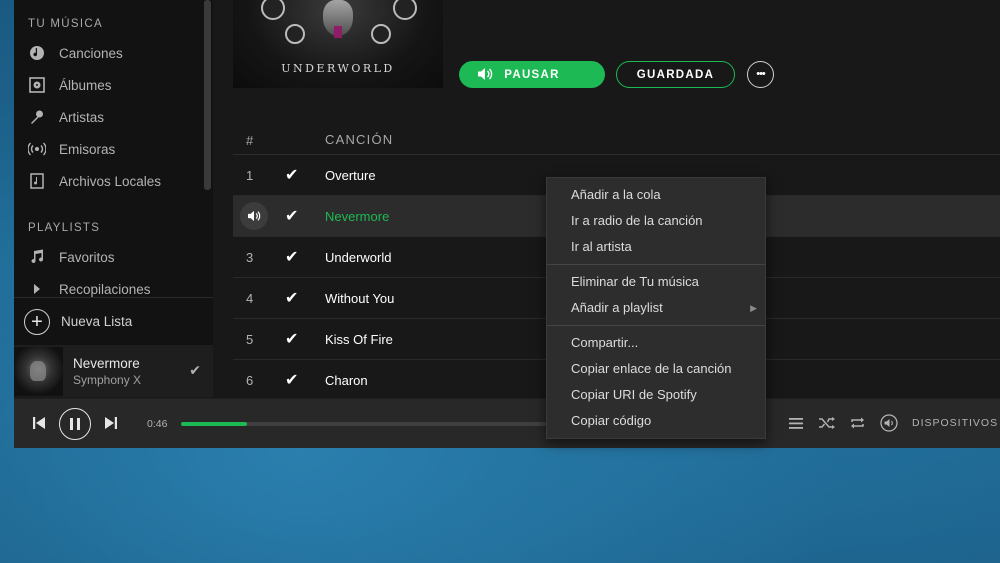  Describe the element at coordinates (157, 424) in the screenshot. I see `elapsed-time: 0:46` at that location.